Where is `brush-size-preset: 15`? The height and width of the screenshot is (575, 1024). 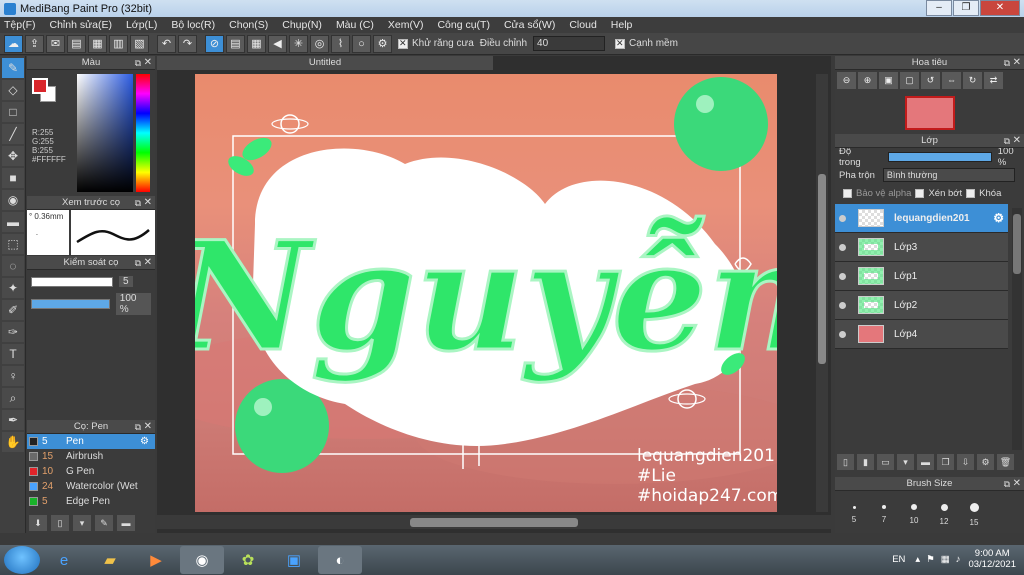 brush-size-preset: 15 is located at coordinates (974, 511).